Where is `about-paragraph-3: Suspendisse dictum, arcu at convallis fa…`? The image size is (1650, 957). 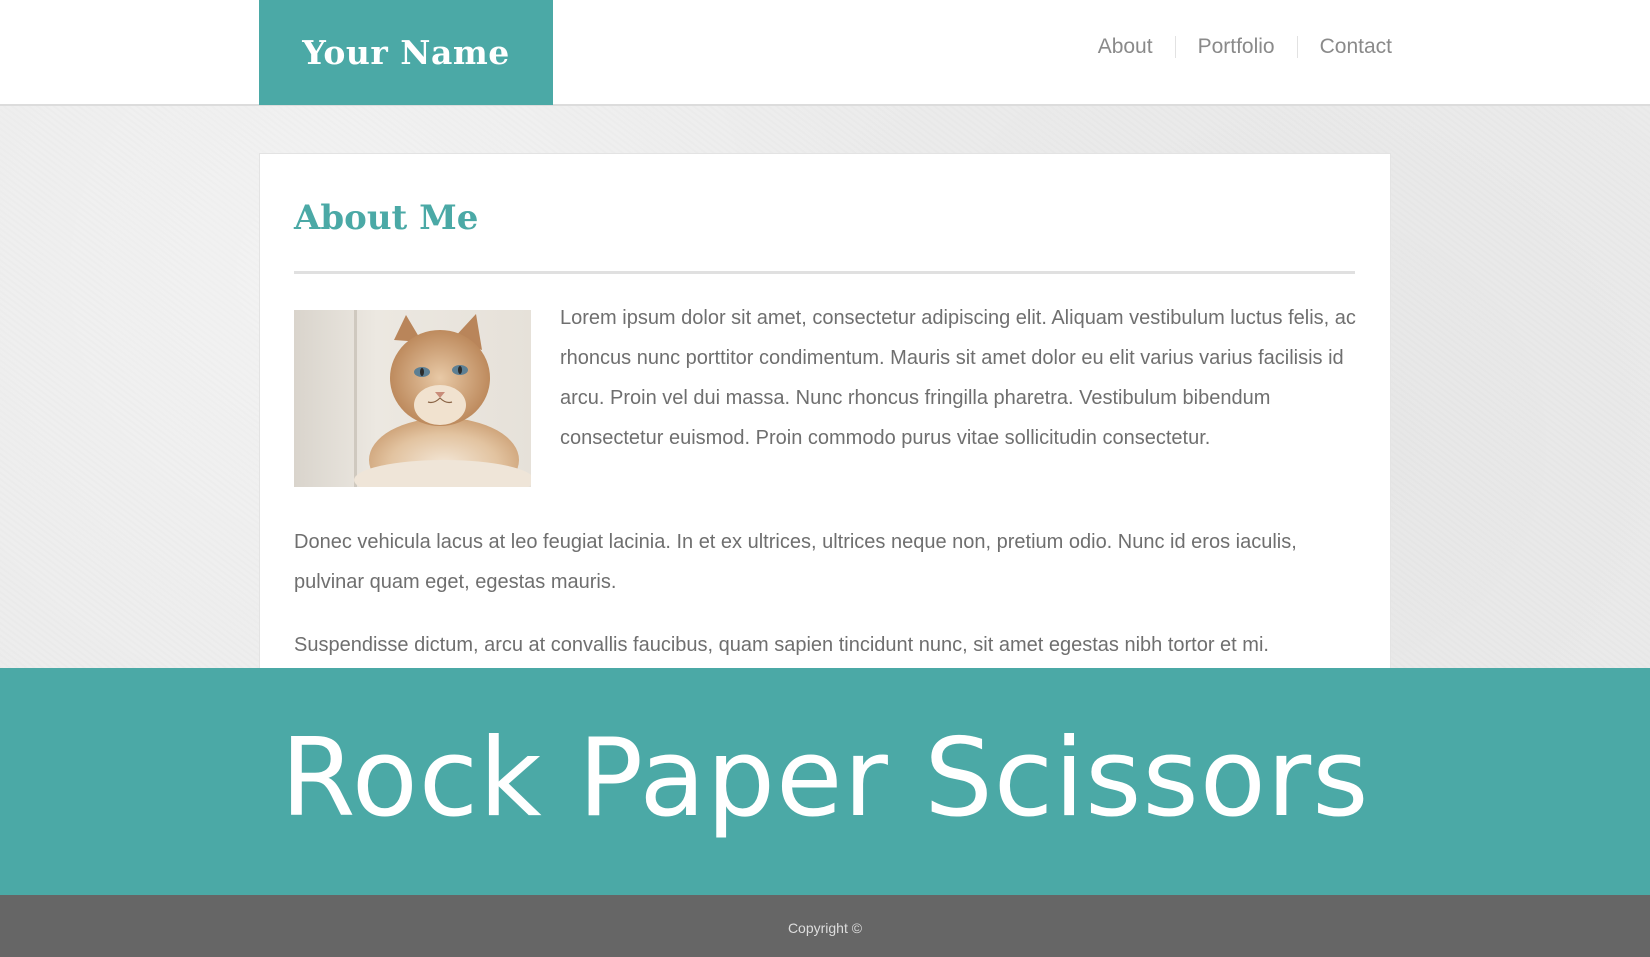
about-paragraph-3: Suspendisse dictum, arcu at convallis fa… is located at coordinates (781, 645).